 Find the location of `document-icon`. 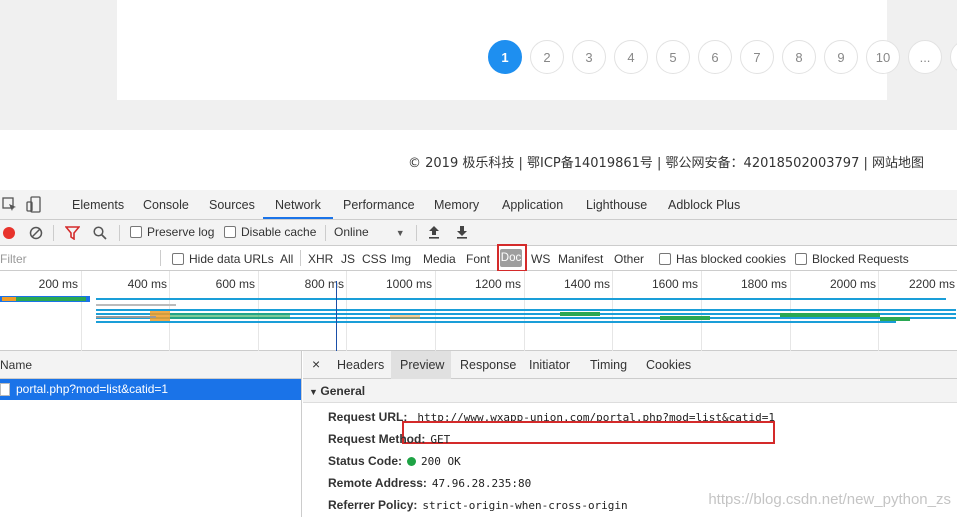

document-icon is located at coordinates (5, 389).